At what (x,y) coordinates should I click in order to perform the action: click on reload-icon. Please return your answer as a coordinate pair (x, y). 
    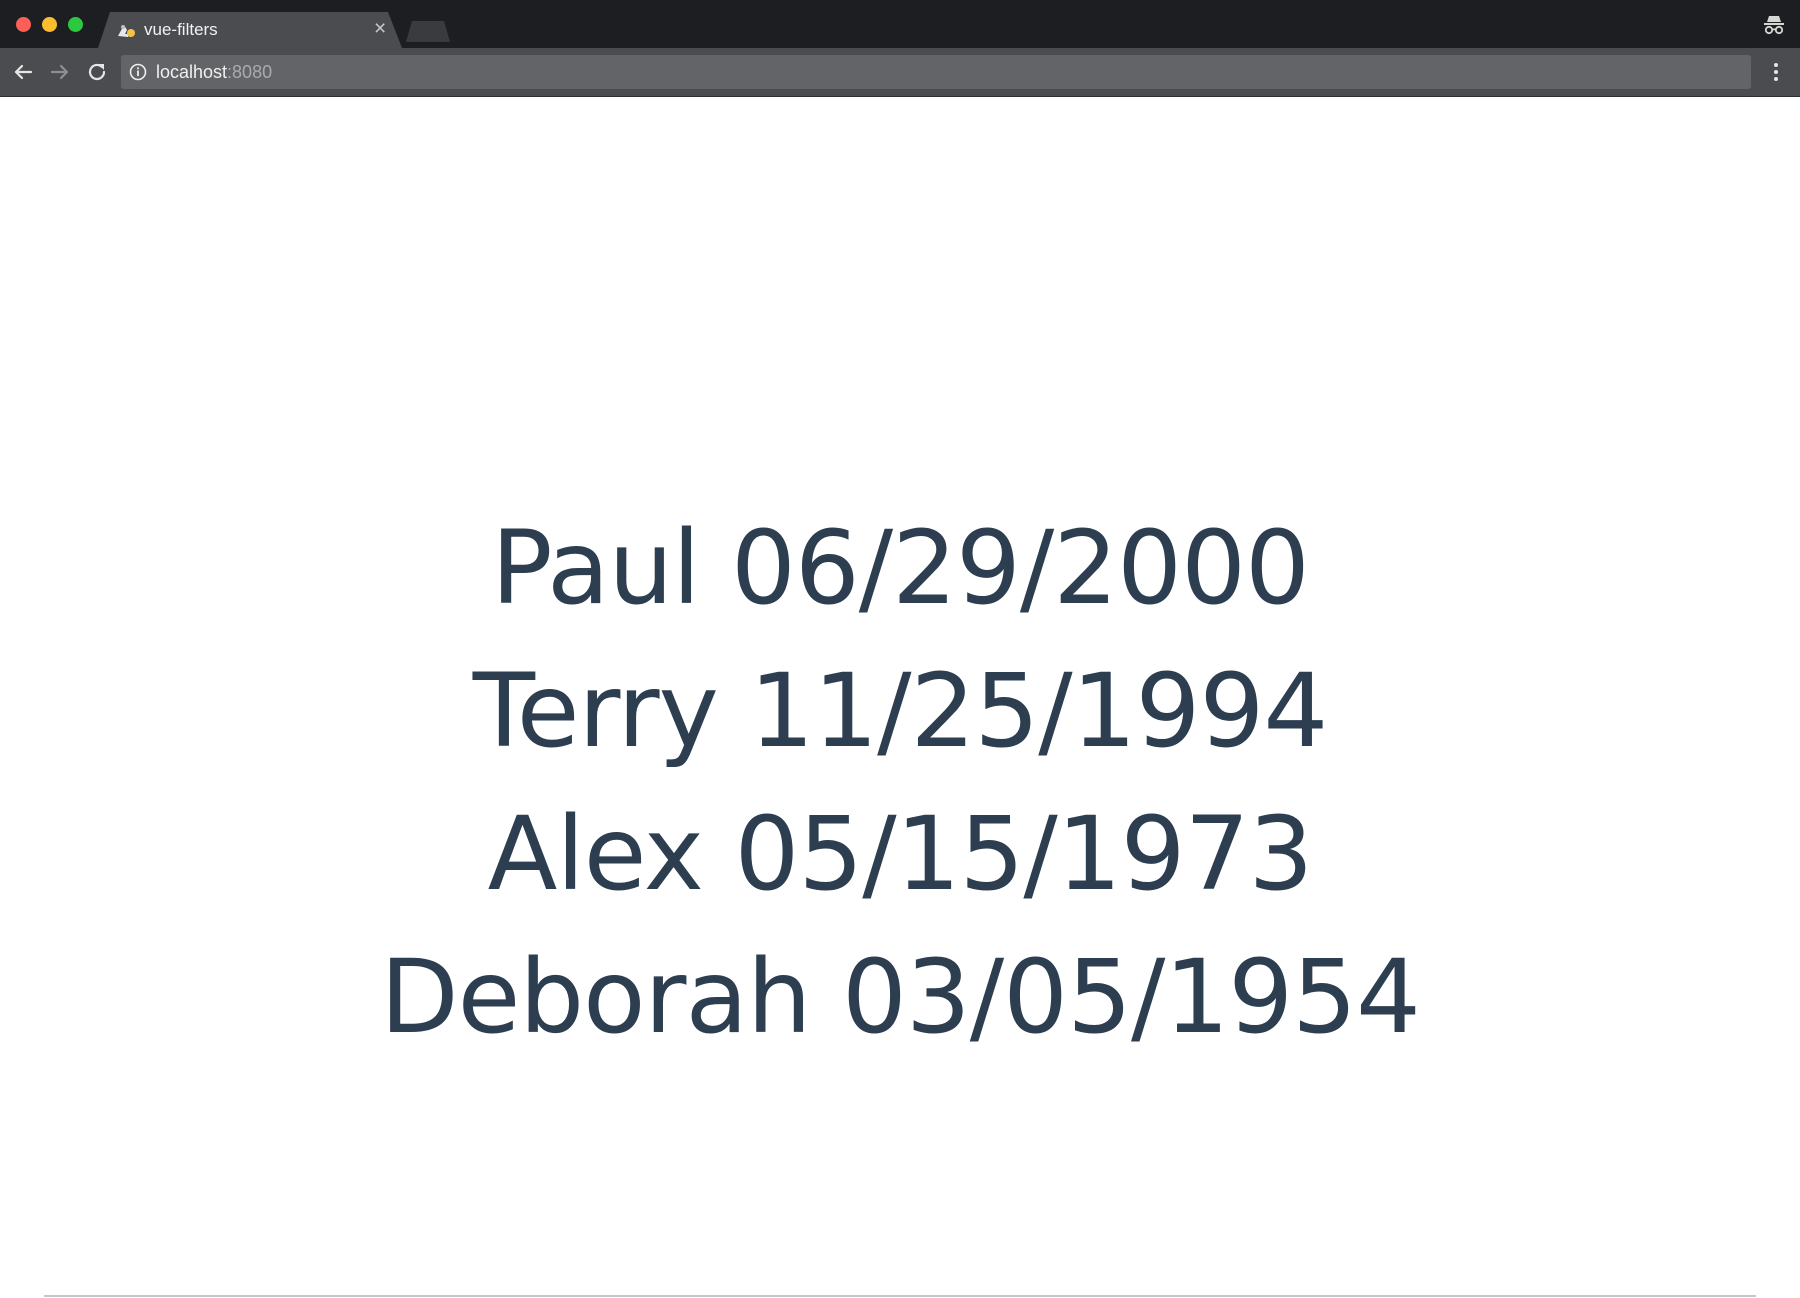
    Looking at the image, I should click on (97, 72).